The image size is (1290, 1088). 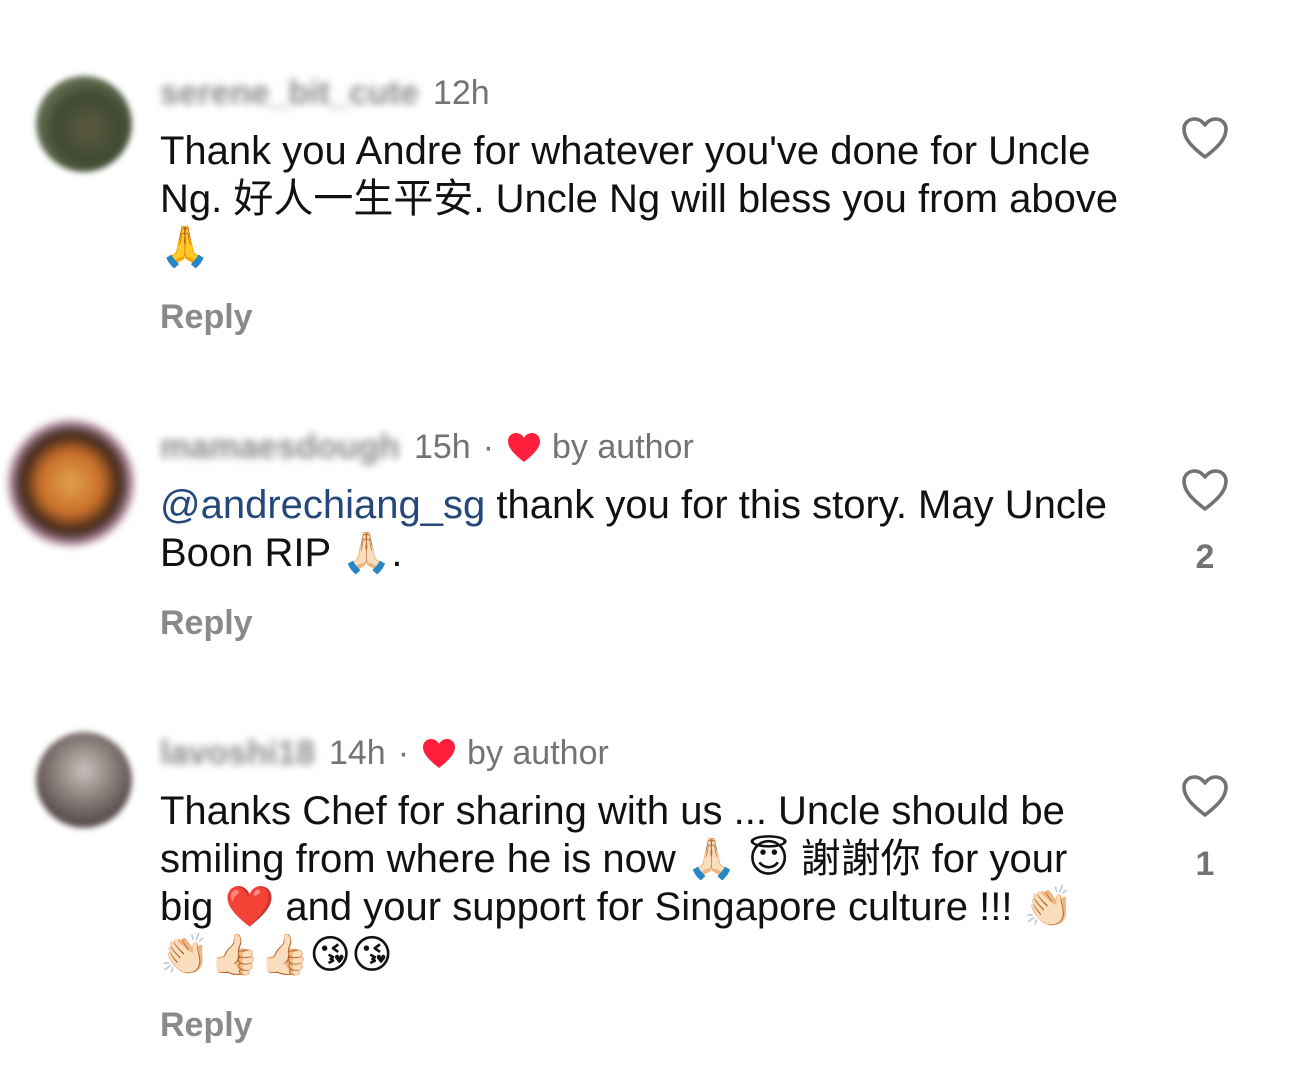 What do you see at coordinates (461, 93) in the screenshot?
I see `timestamp: 12h` at bounding box center [461, 93].